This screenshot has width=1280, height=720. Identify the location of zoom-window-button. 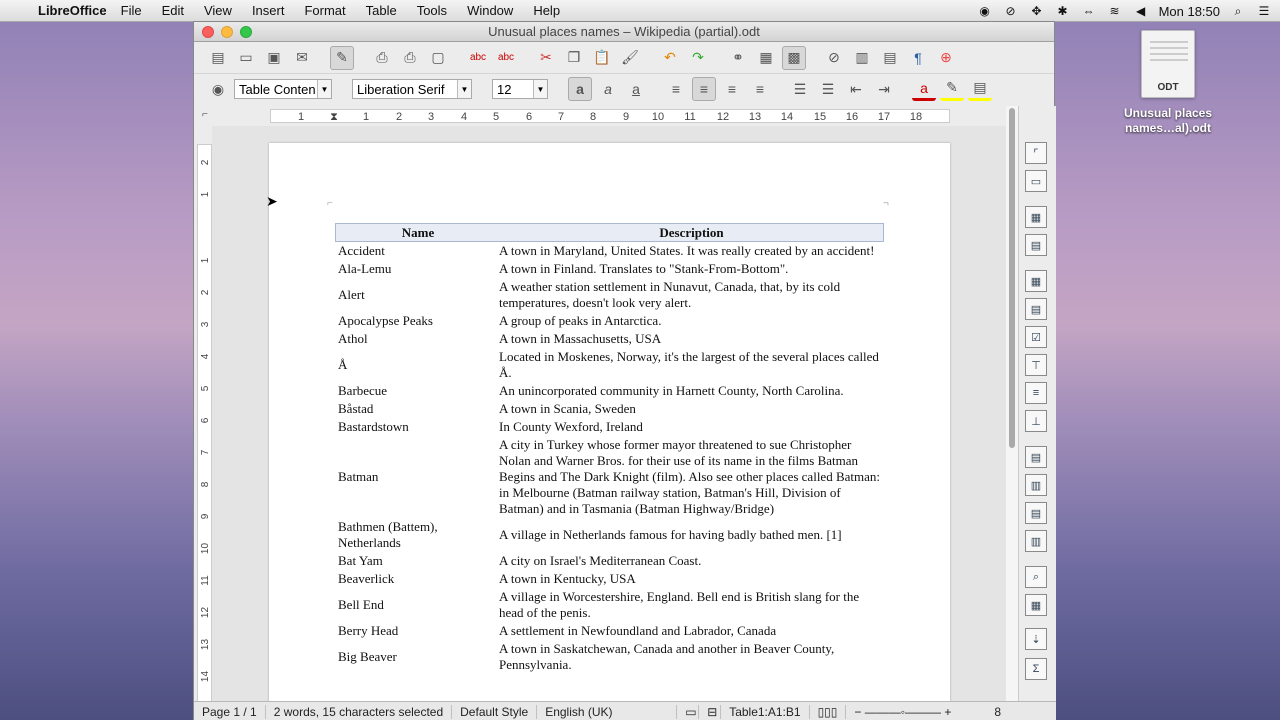
(246, 32).